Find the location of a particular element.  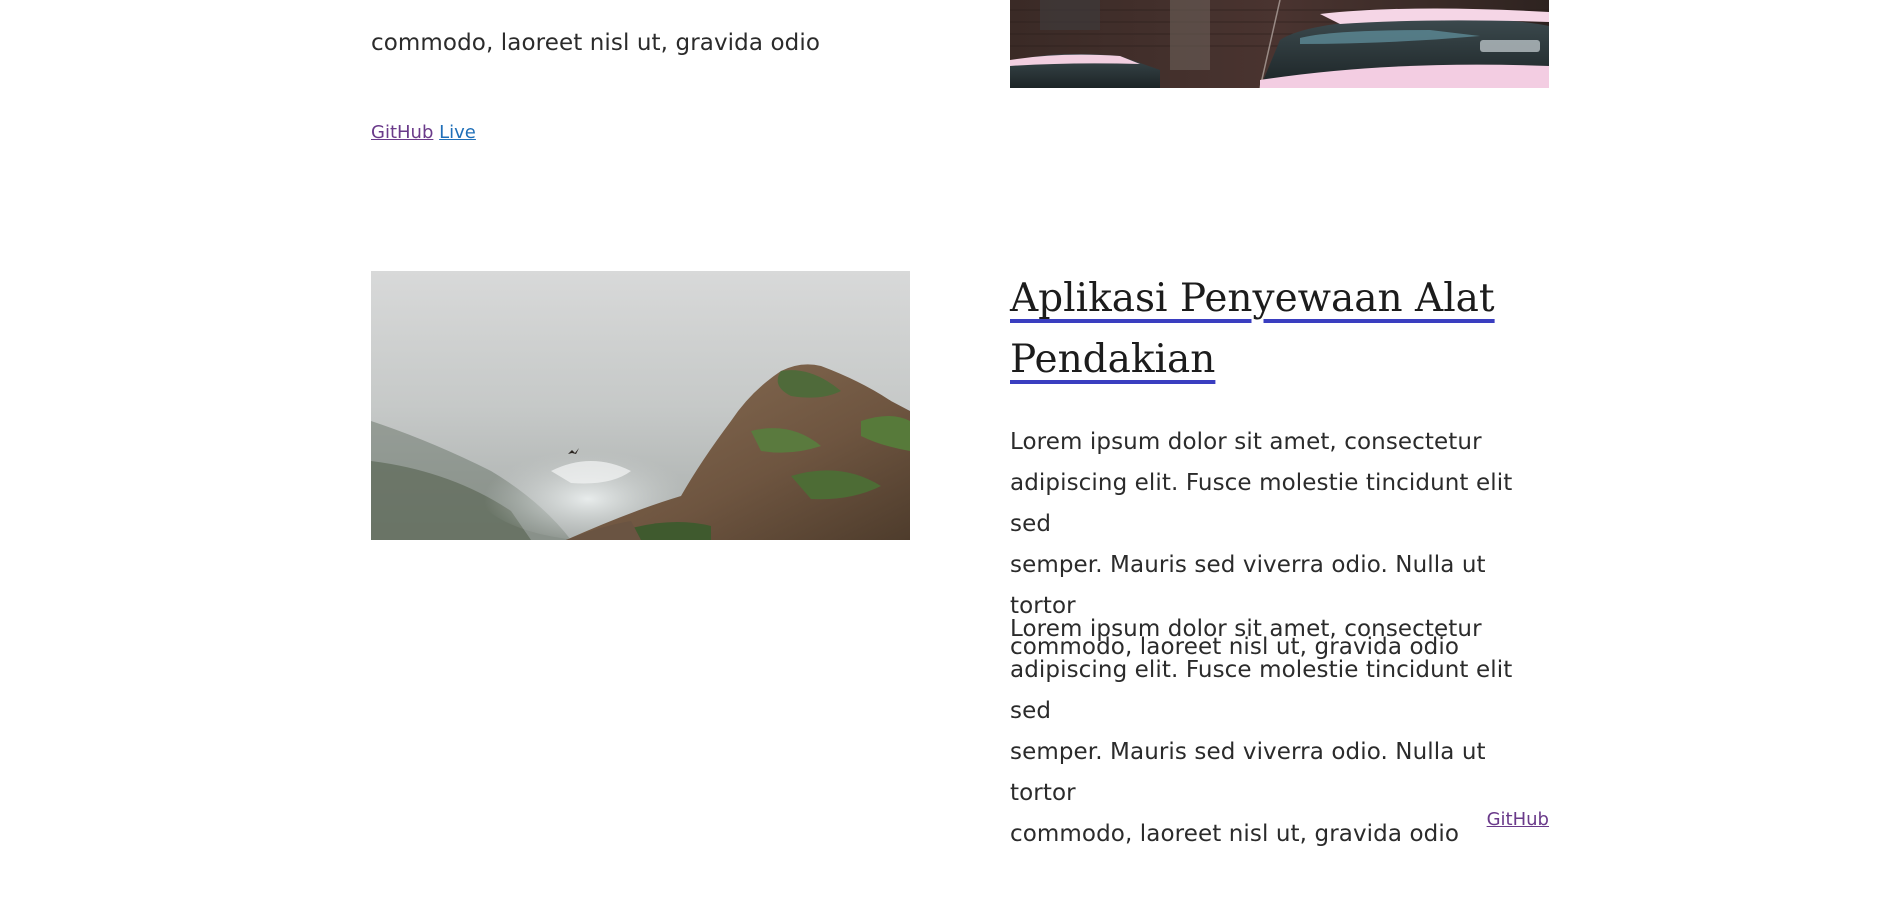

previous-project-description-tail: commodo, laoreet nisl ut, gravida odio is located at coordinates (641, 32).